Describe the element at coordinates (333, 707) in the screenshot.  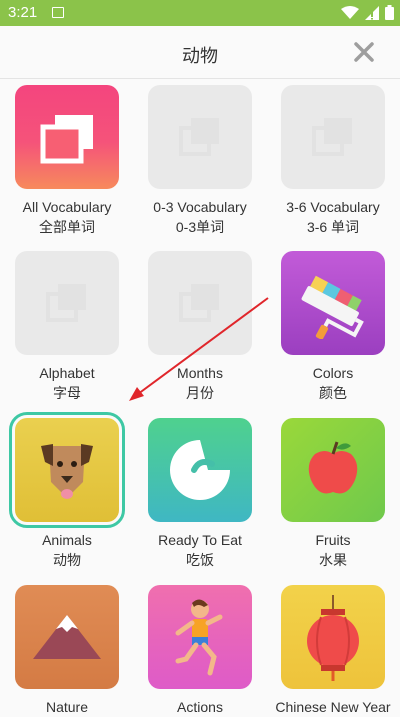
I see `tile-label: Chinese New Year` at that location.